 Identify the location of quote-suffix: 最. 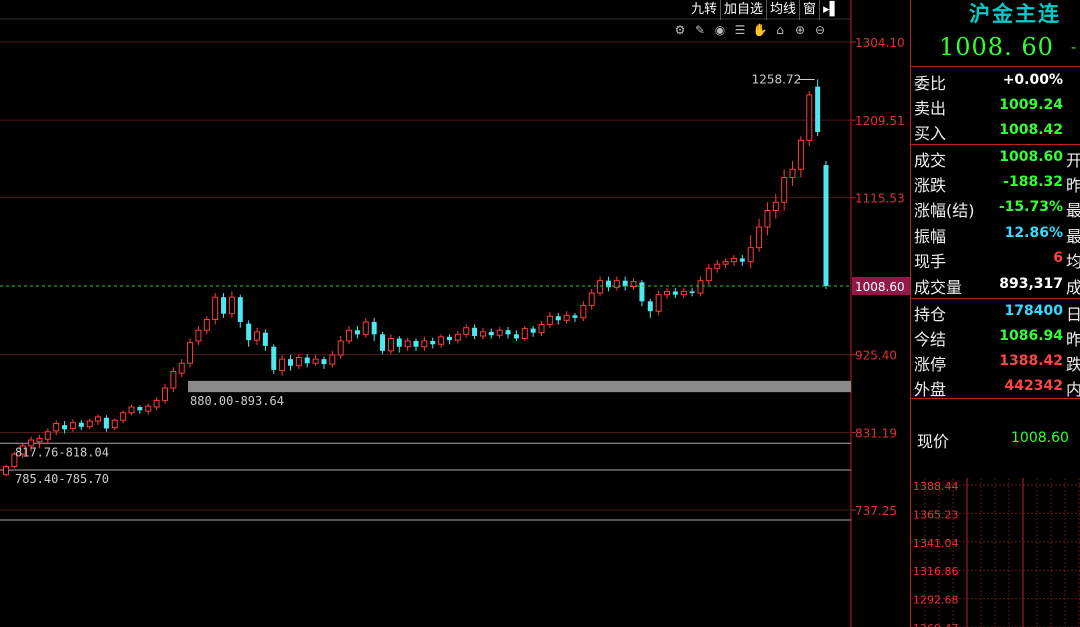
(1073, 236).